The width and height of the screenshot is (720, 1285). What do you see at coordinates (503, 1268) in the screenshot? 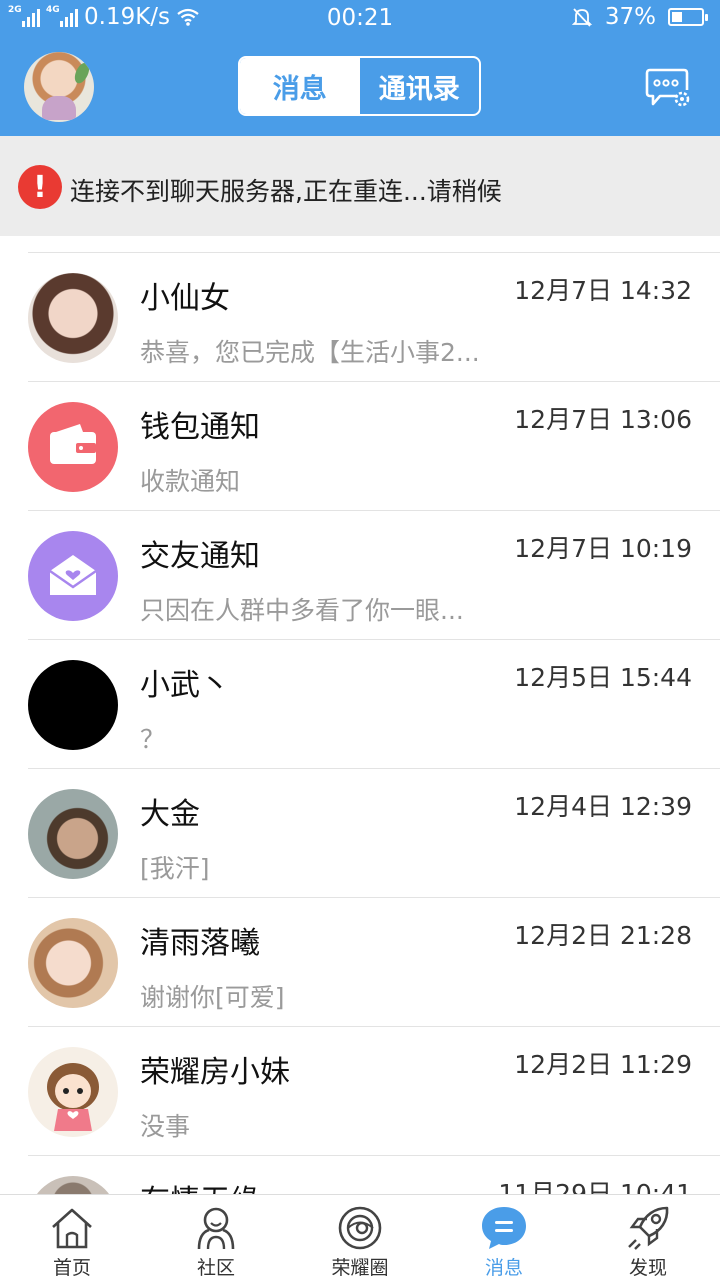
I see `tab-label: 消息` at bounding box center [503, 1268].